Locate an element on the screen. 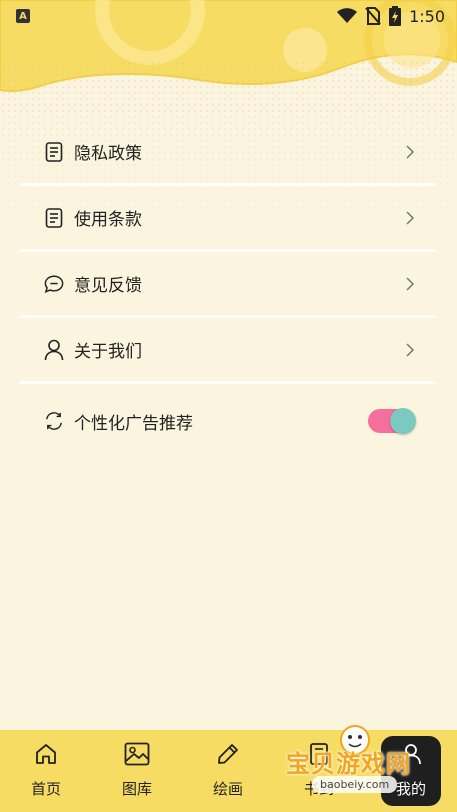  battery-charging-icon is located at coordinates (395, 16).